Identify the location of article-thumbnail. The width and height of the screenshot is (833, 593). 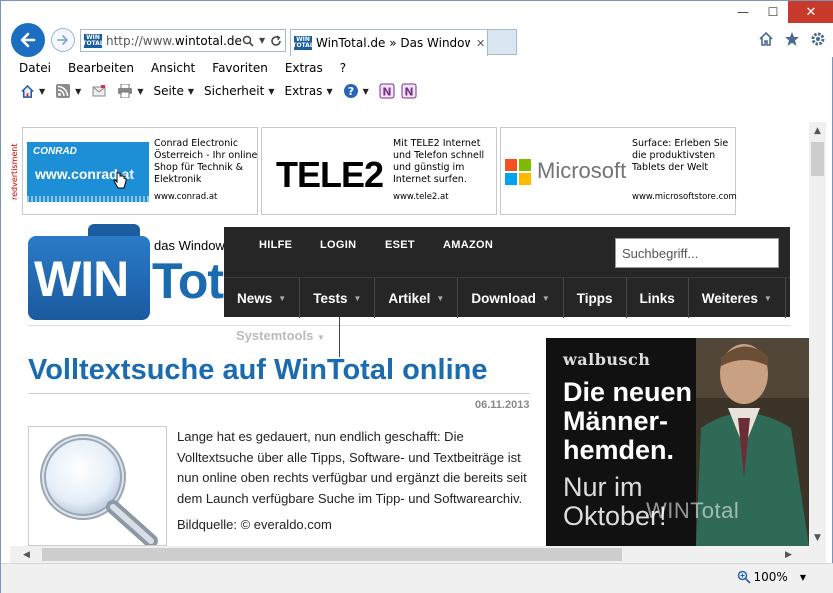
(97, 486).